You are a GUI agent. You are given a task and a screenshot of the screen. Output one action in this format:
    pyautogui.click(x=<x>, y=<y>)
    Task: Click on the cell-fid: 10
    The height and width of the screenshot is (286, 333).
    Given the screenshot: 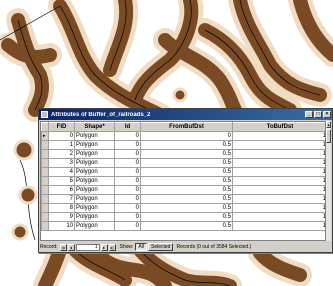 What is the action you would take?
    pyautogui.click(x=61, y=226)
    